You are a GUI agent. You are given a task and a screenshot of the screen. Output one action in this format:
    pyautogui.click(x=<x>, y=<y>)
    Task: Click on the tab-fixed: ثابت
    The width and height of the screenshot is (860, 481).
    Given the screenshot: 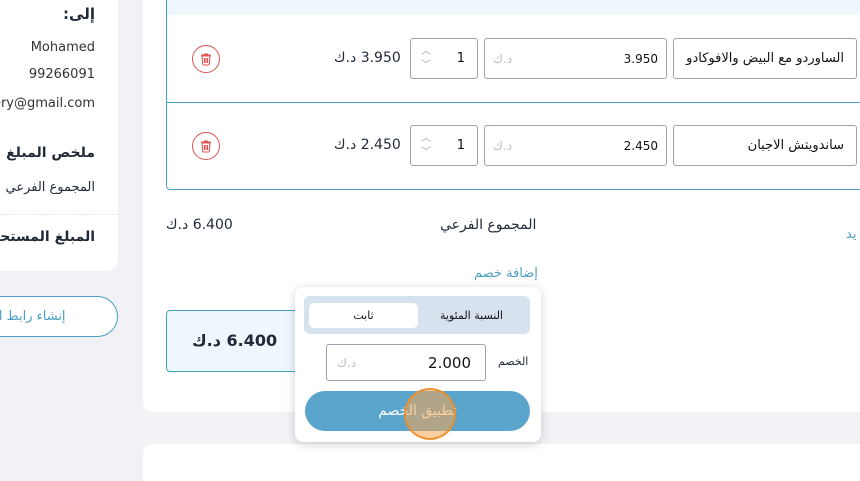 What is the action you would take?
    pyautogui.click(x=363, y=315)
    